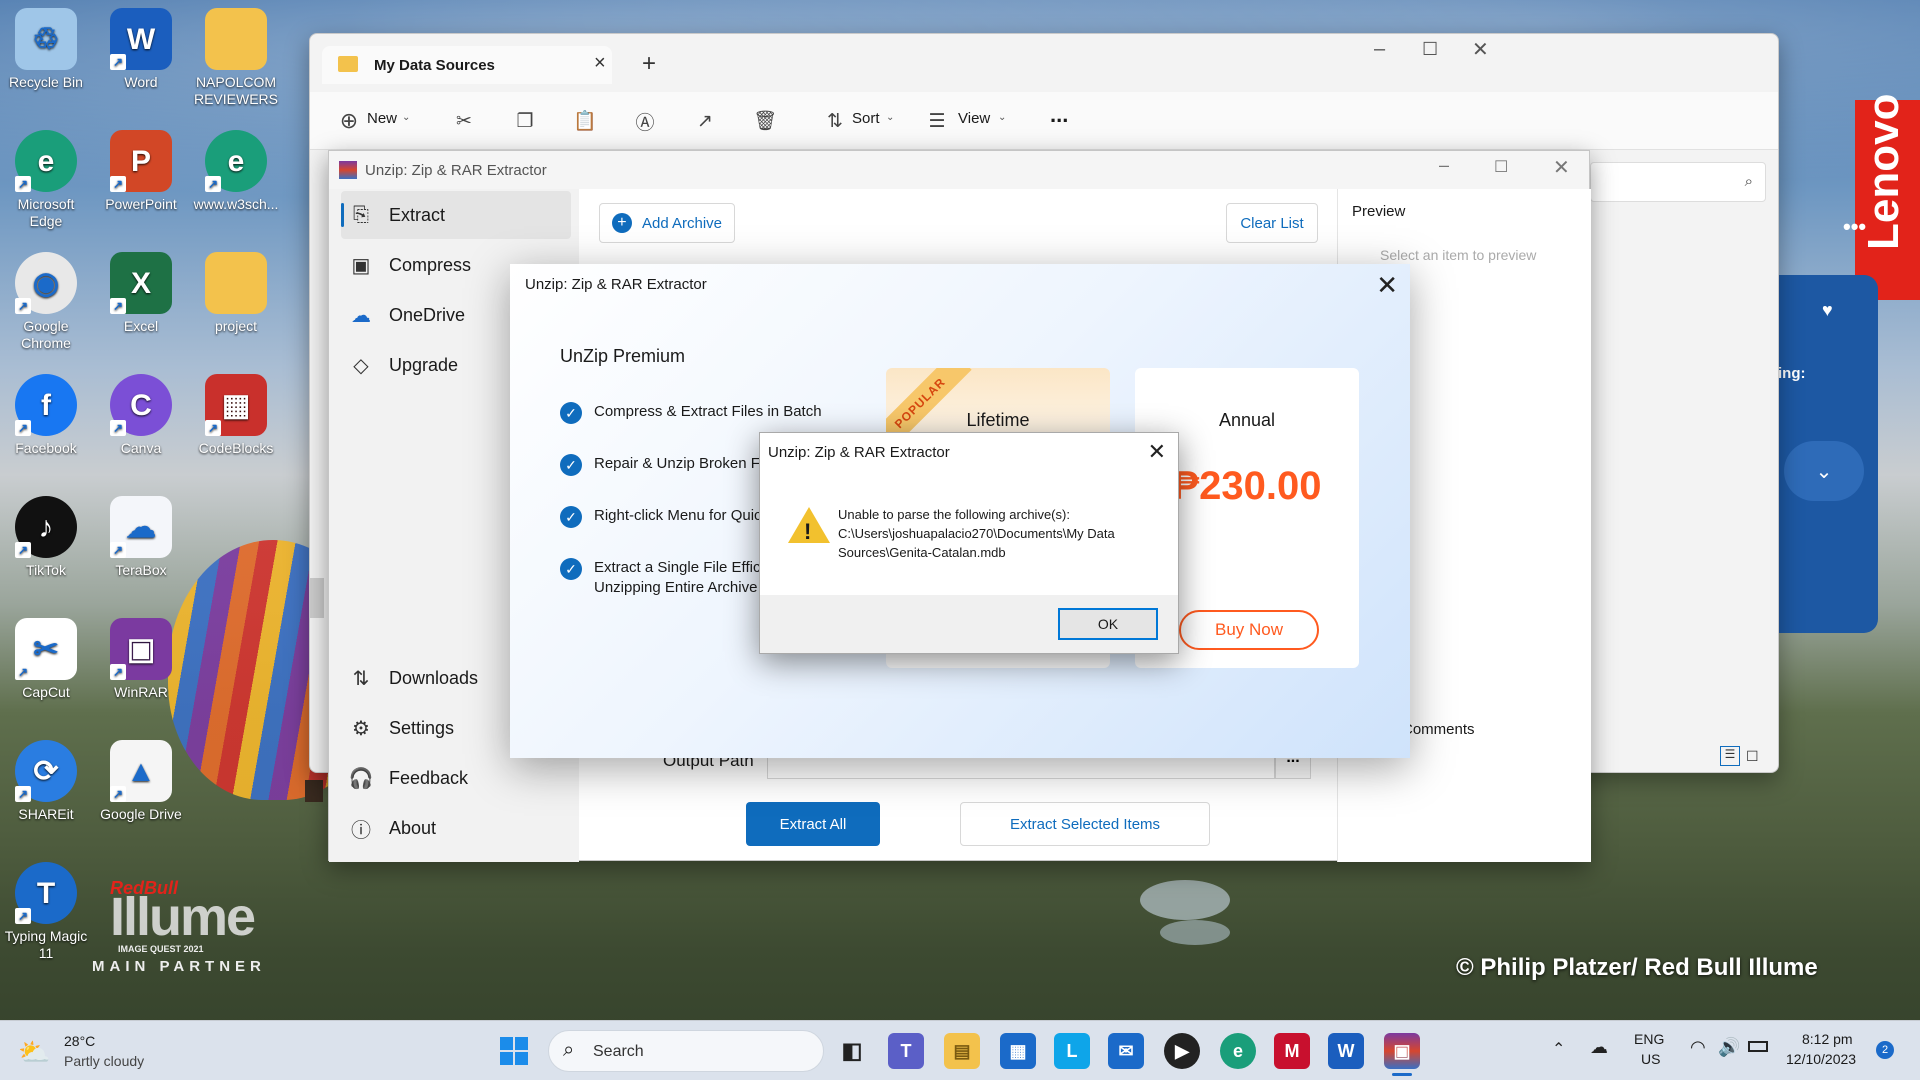 The image size is (1920, 1080). I want to click on desktop-icon: ⟳ ↗ SHAREit, so click(46, 781).